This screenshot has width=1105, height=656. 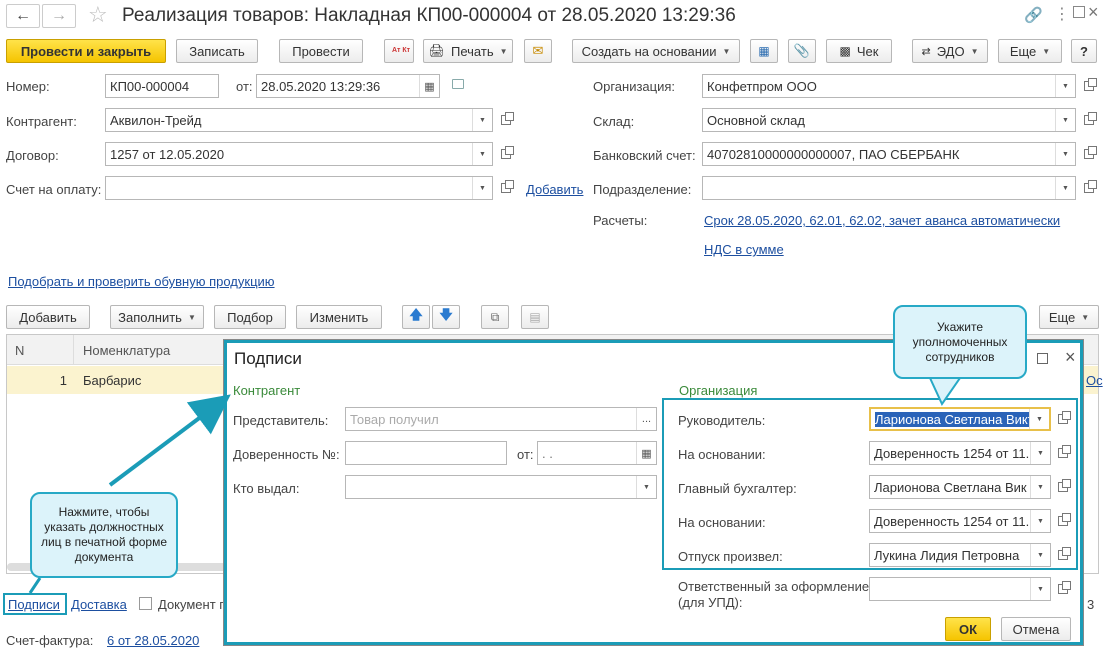 I want to click on open-contract-icon, so click(x=506, y=154).